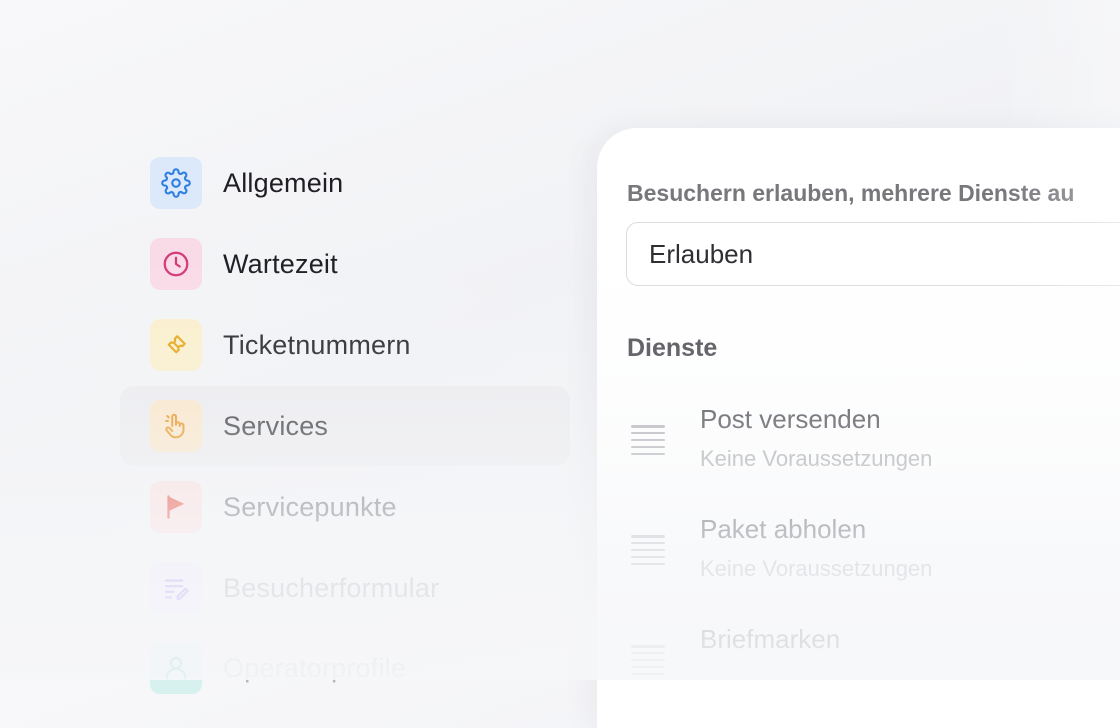  Describe the element at coordinates (176, 345) in the screenshot. I see `ticket-icon` at that location.